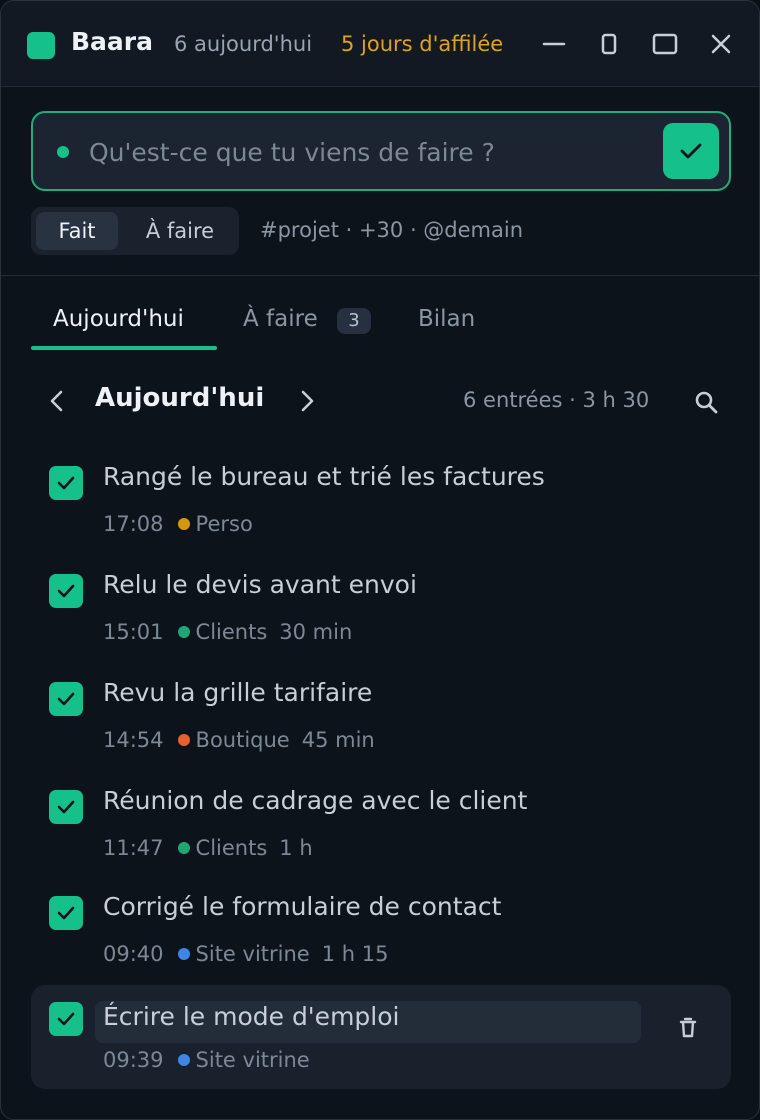 This screenshot has width=760, height=1120. What do you see at coordinates (315, 800) in the screenshot?
I see `entry-text: Réunion de cadrage avec le client` at bounding box center [315, 800].